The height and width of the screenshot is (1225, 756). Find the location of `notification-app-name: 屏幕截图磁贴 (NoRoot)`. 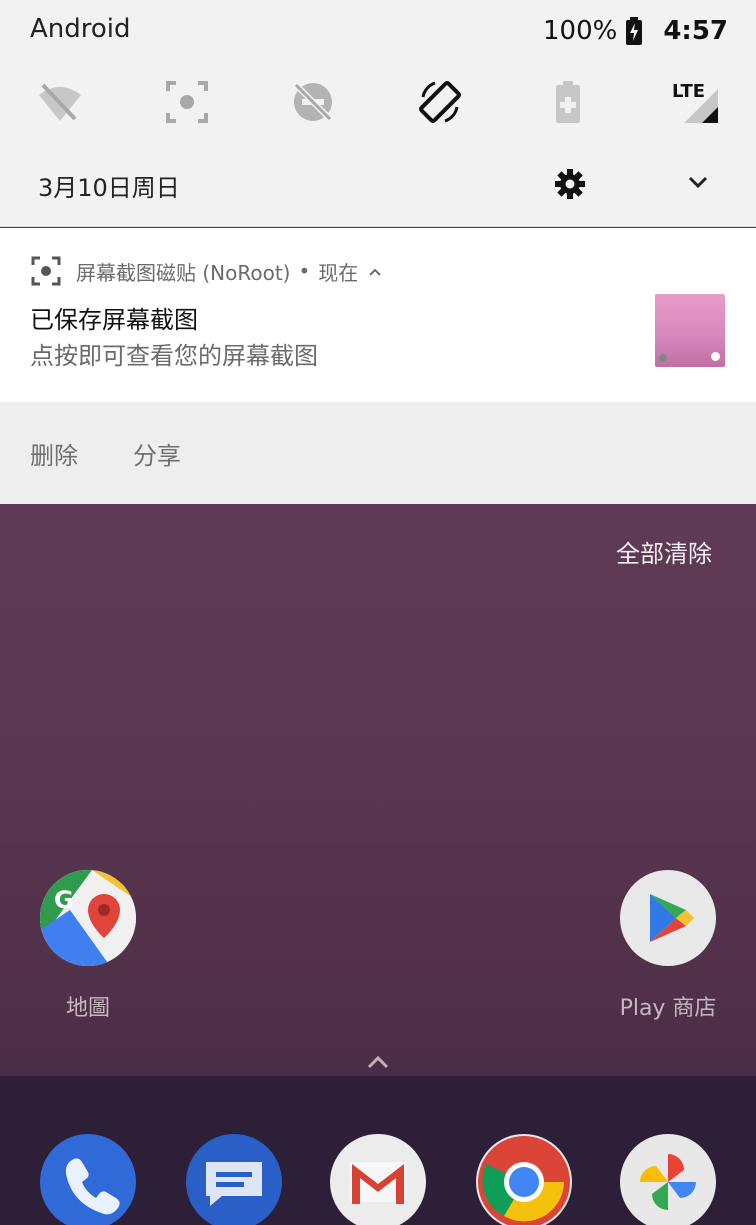

notification-app-name: 屏幕截图磁贴 (NoRoot) is located at coordinates (183, 272).